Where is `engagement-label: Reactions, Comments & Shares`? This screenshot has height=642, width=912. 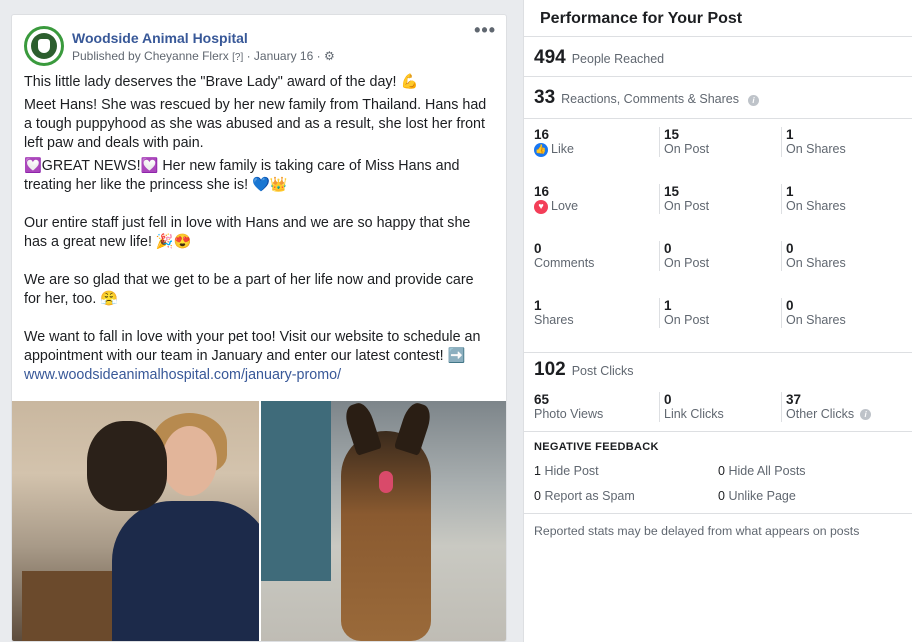 engagement-label: Reactions, Comments & Shares is located at coordinates (650, 99).